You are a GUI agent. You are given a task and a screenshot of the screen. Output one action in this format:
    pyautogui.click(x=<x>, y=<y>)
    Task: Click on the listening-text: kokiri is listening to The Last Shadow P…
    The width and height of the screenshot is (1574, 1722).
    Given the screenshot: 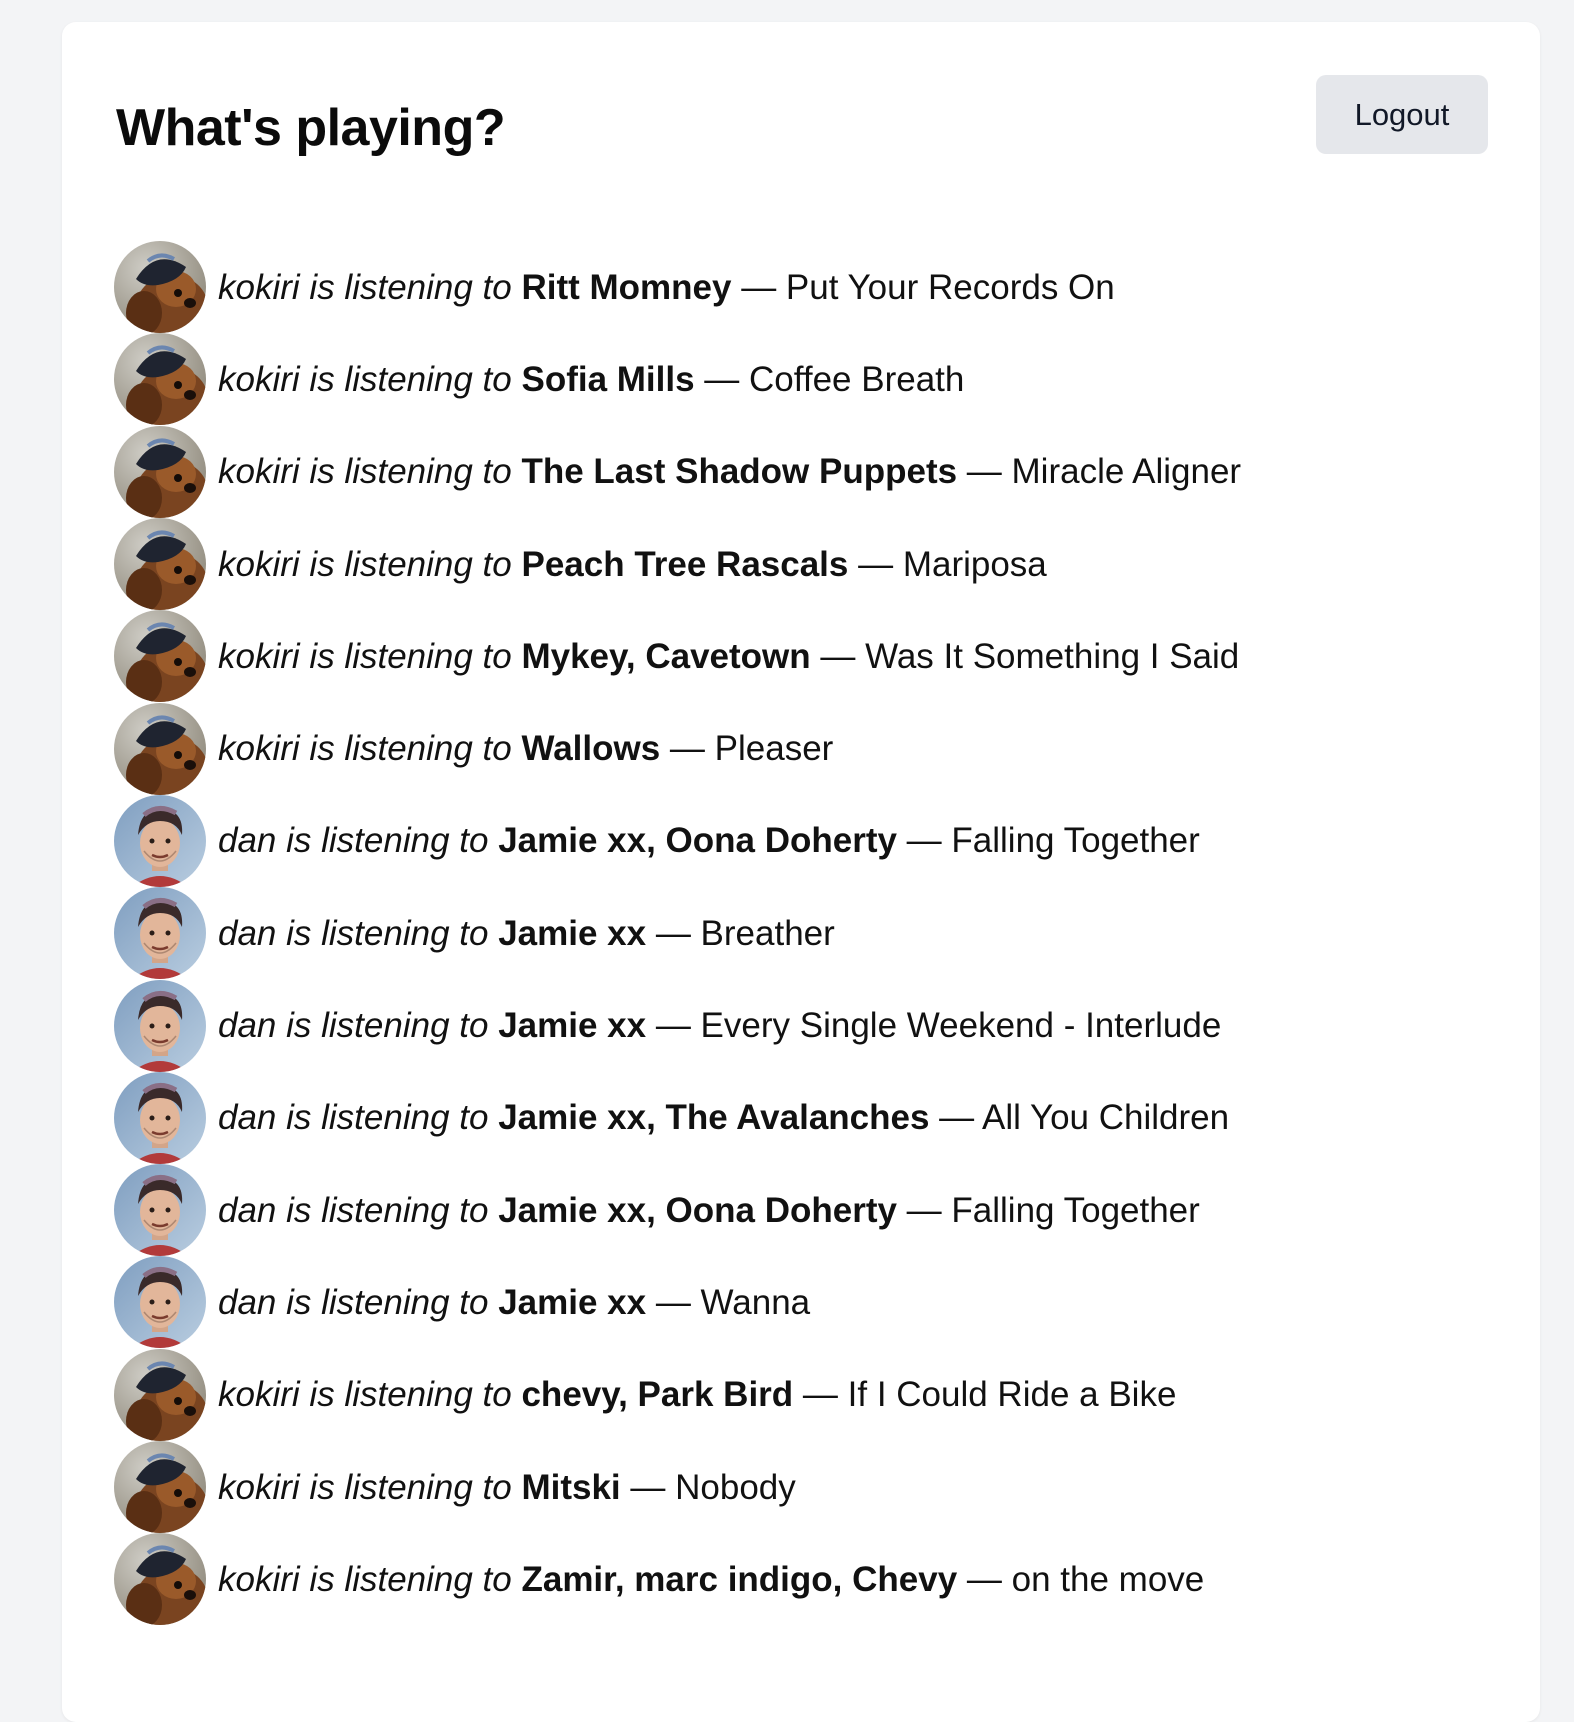 What is the action you would take?
    pyautogui.click(x=729, y=471)
    